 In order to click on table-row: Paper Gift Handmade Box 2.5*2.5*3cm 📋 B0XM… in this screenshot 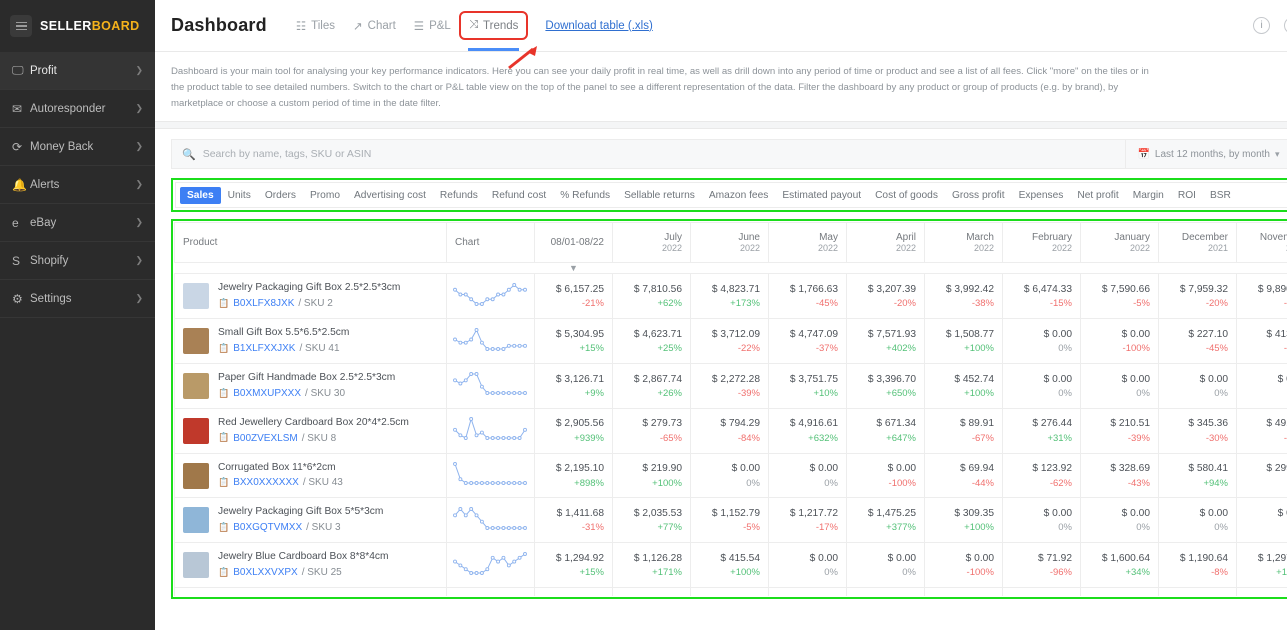, I will do `click(730, 386)`.